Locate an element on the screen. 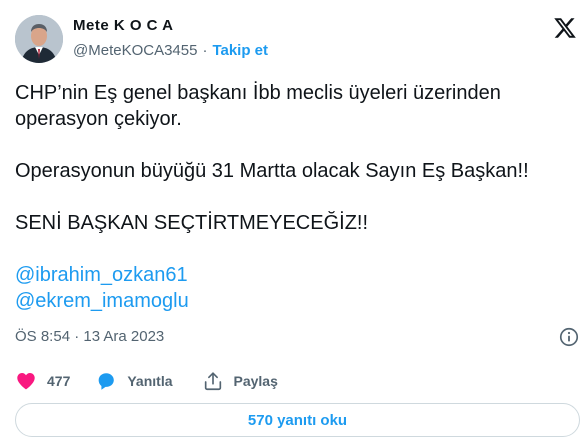 Image resolution: width=588 pixels, height=446 pixels. share-label: Paylaş is located at coordinates (255, 381).